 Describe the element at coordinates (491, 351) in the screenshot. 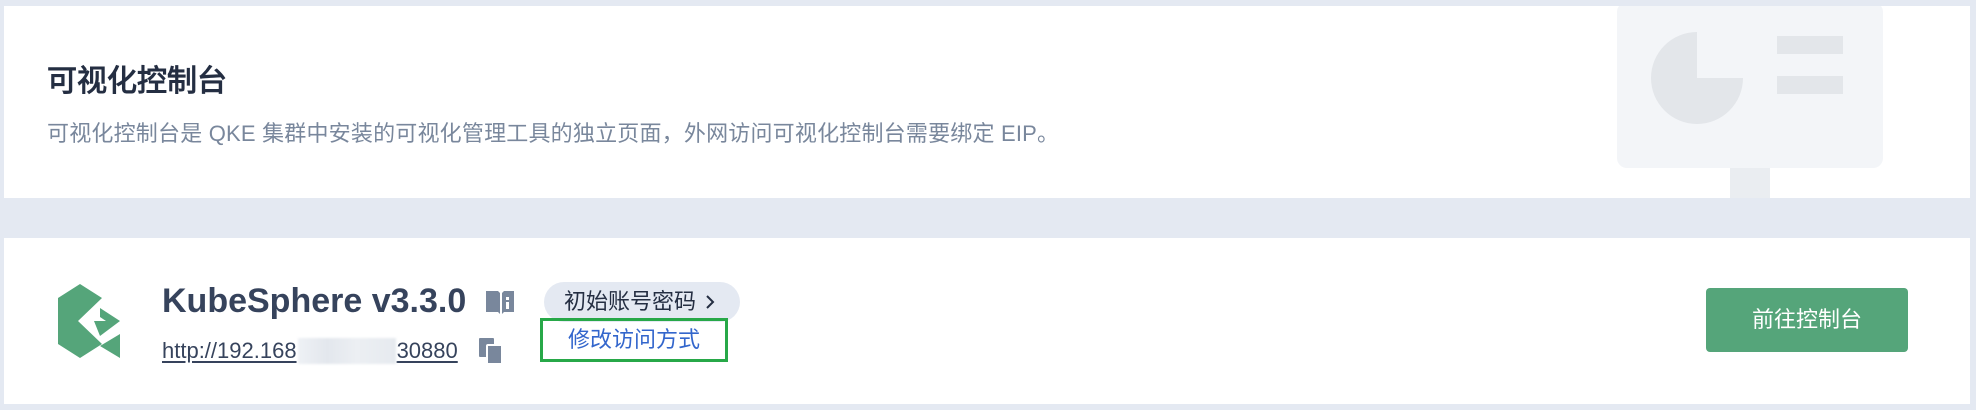

I see `copy-icon` at that location.